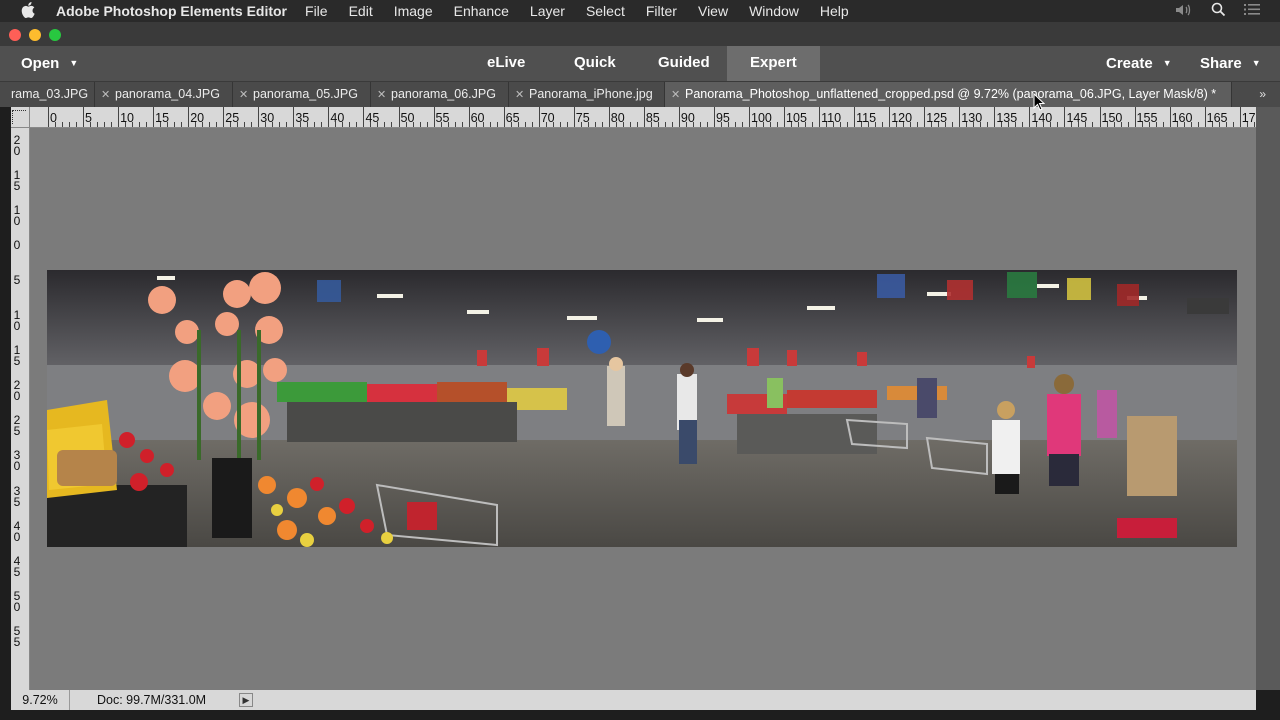 The image size is (1280, 720). I want to click on chevron-down-icon: ▼, so click(1256, 63).